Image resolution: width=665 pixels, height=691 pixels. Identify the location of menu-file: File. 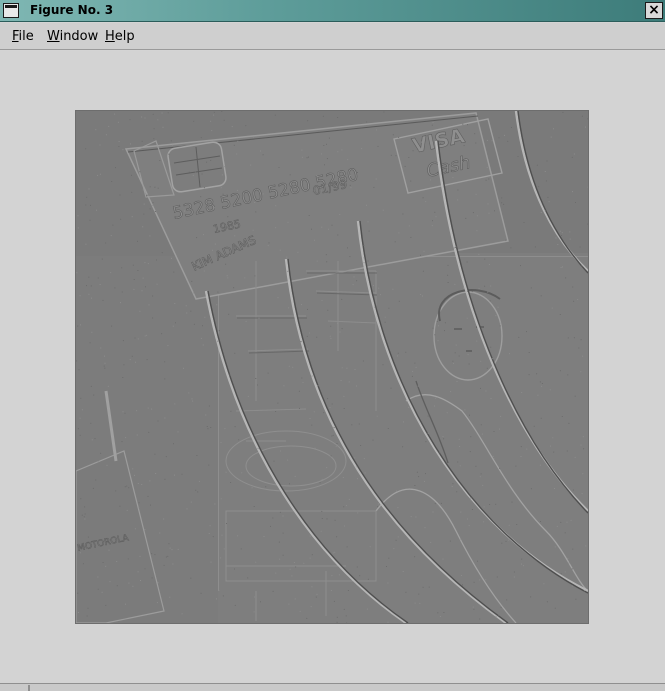
(23, 36).